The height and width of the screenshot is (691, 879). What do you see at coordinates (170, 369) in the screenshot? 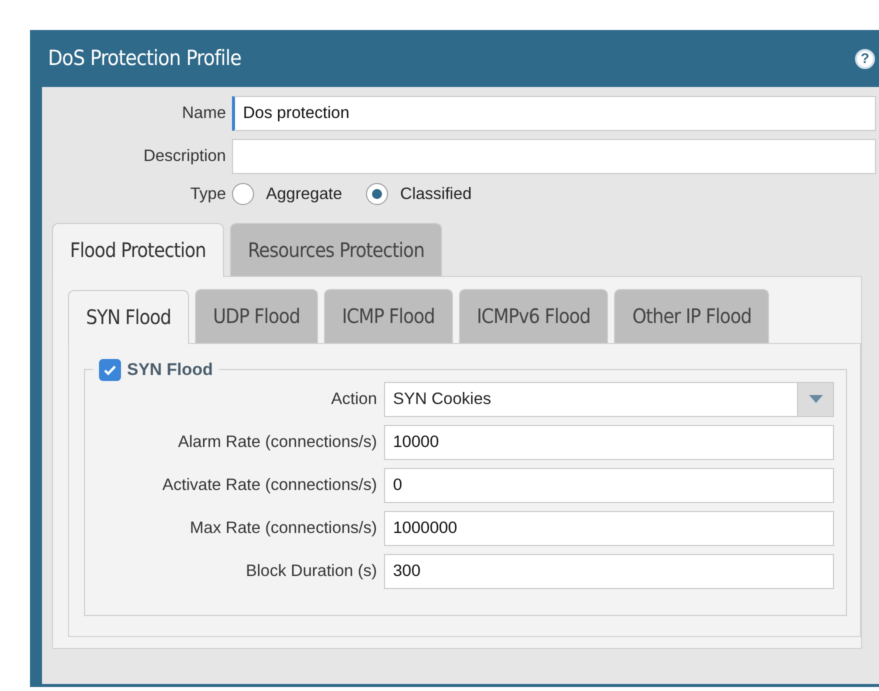
I see `section-title: SYN Flood` at bounding box center [170, 369].